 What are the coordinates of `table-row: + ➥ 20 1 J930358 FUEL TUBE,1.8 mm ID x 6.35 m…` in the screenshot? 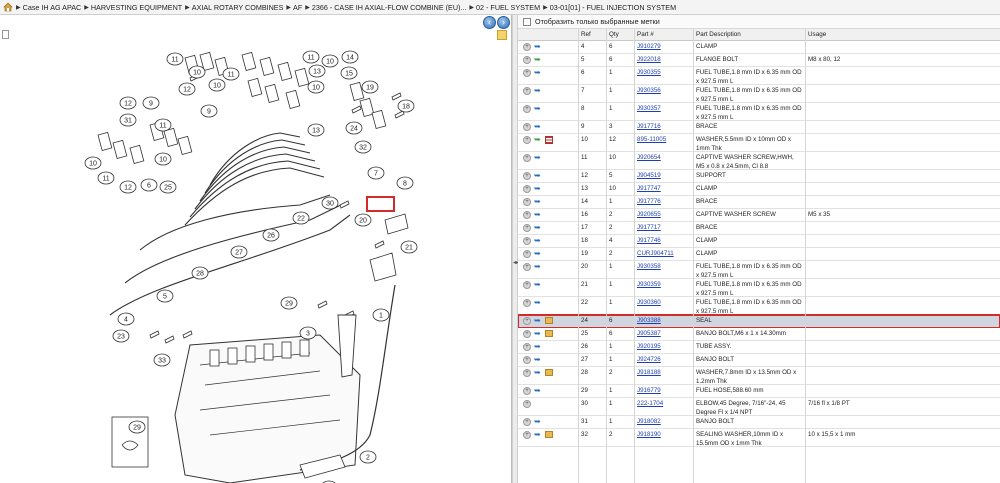 It's located at (759, 270).